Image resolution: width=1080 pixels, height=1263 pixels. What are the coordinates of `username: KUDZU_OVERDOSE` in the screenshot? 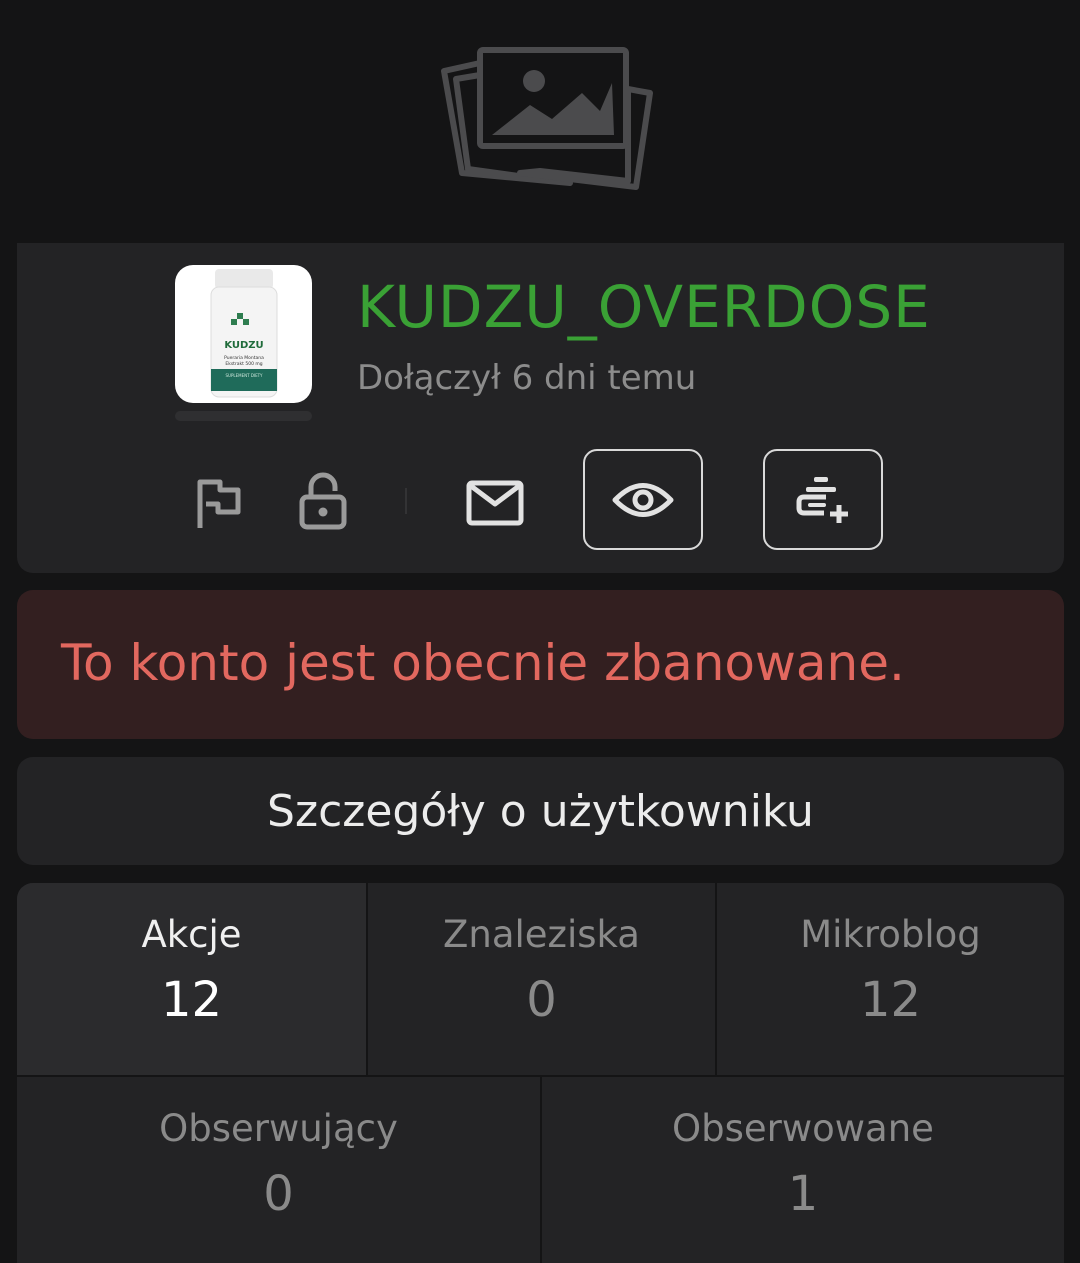 It's located at (644, 307).